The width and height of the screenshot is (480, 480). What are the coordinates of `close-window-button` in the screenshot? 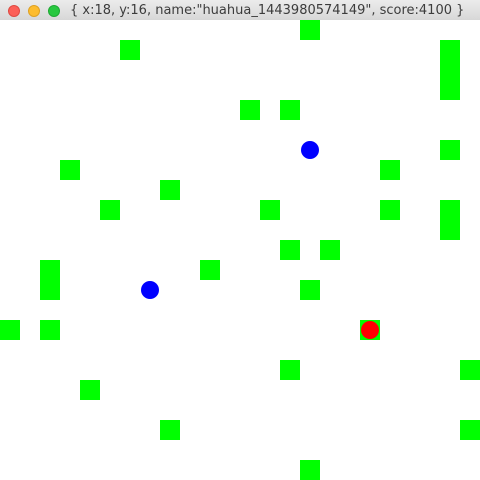 It's located at (14, 11).